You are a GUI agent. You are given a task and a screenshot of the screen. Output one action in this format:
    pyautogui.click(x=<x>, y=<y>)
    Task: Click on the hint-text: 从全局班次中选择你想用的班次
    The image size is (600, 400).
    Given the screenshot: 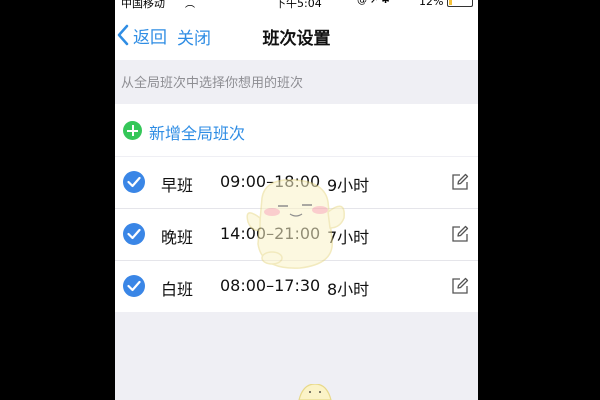 What is the action you would take?
    pyautogui.click(x=212, y=83)
    